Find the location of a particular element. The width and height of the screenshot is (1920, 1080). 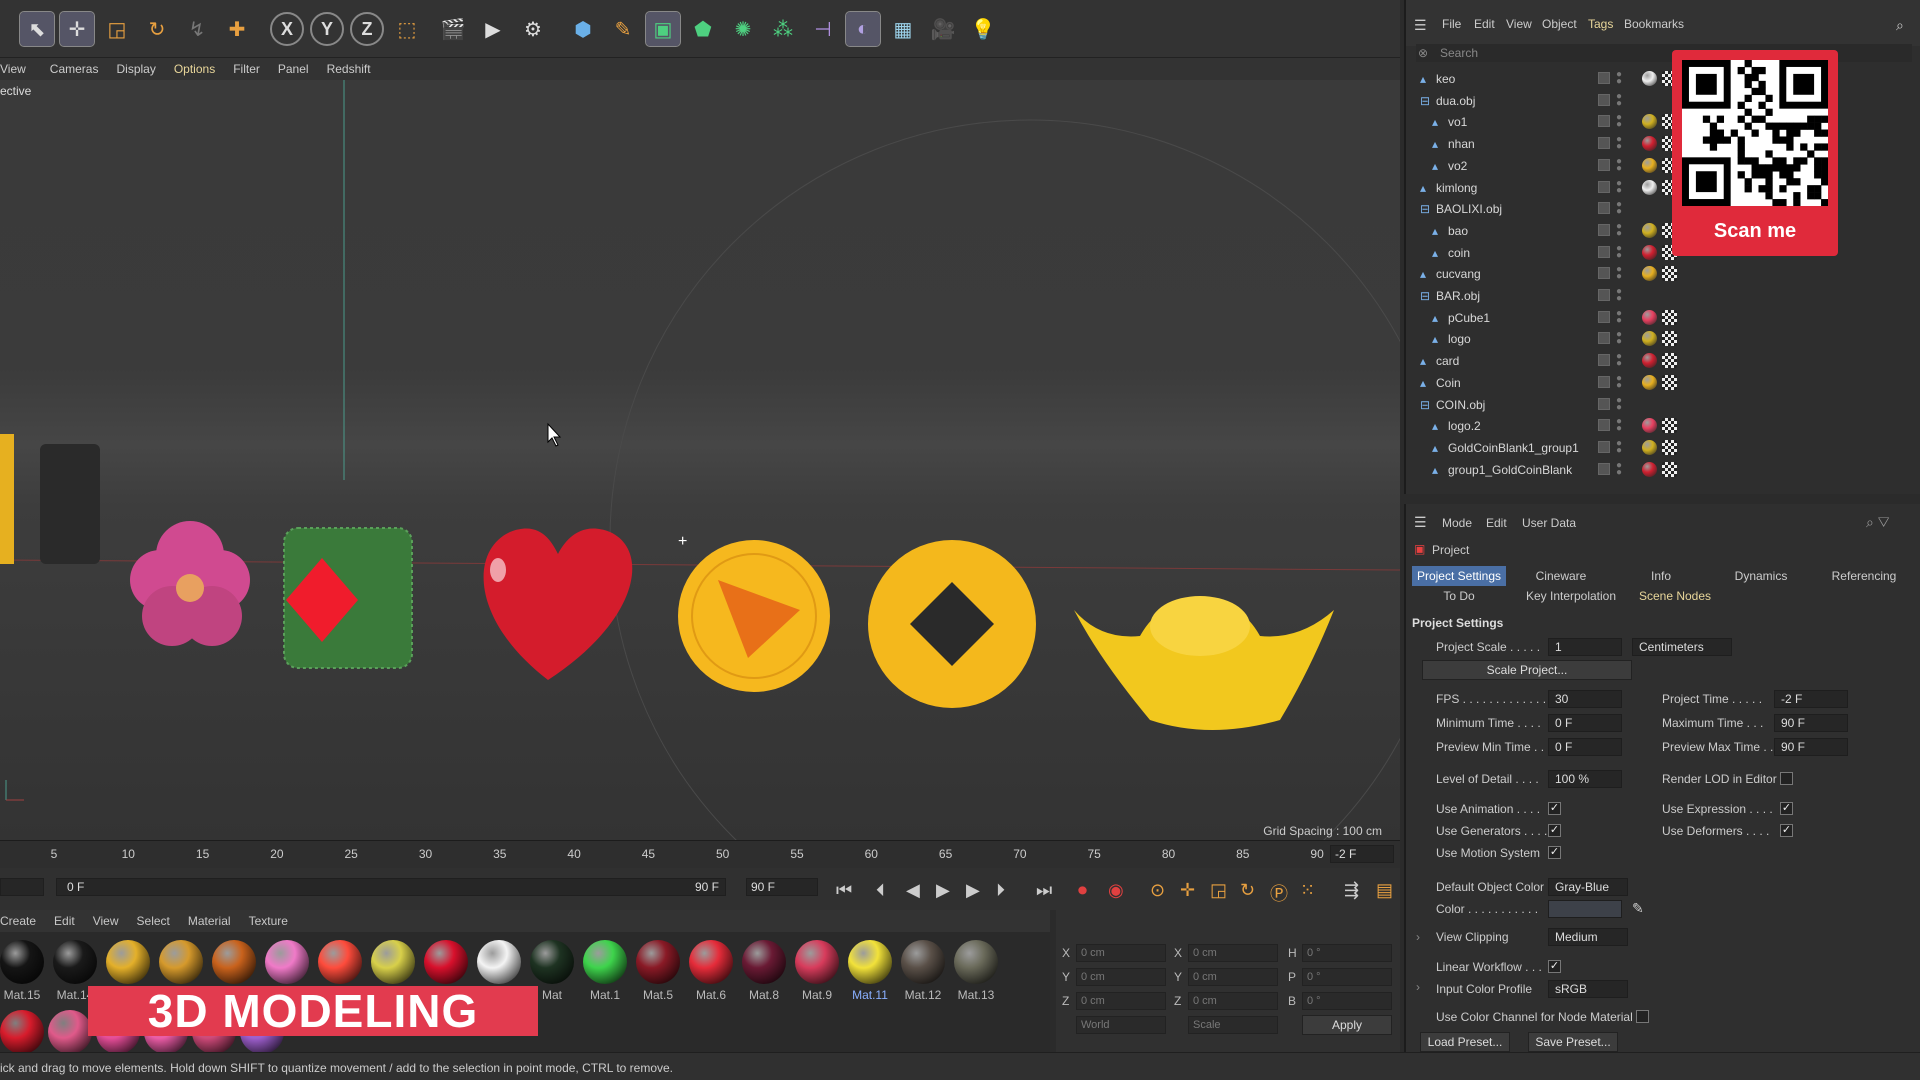

prev-frame-icon: ◀ is located at coordinates (913, 890).